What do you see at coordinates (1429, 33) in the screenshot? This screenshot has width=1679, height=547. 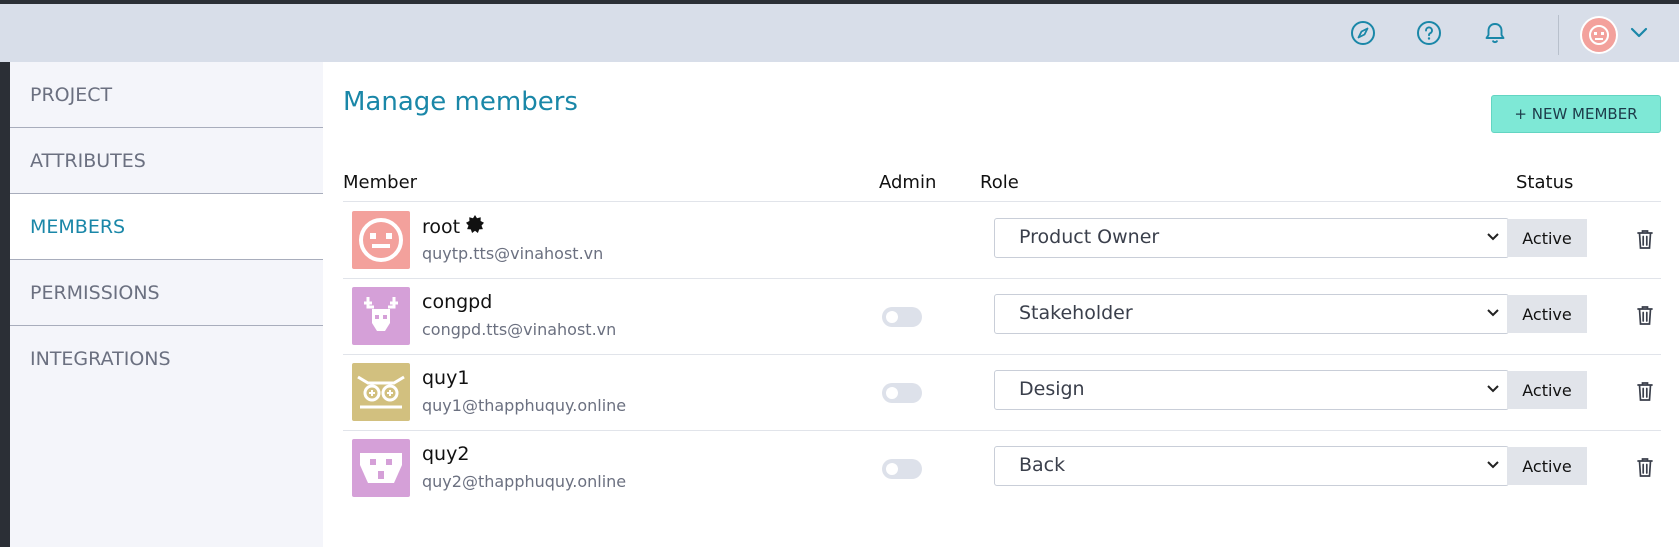 I see `help-icon` at bounding box center [1429, 33].